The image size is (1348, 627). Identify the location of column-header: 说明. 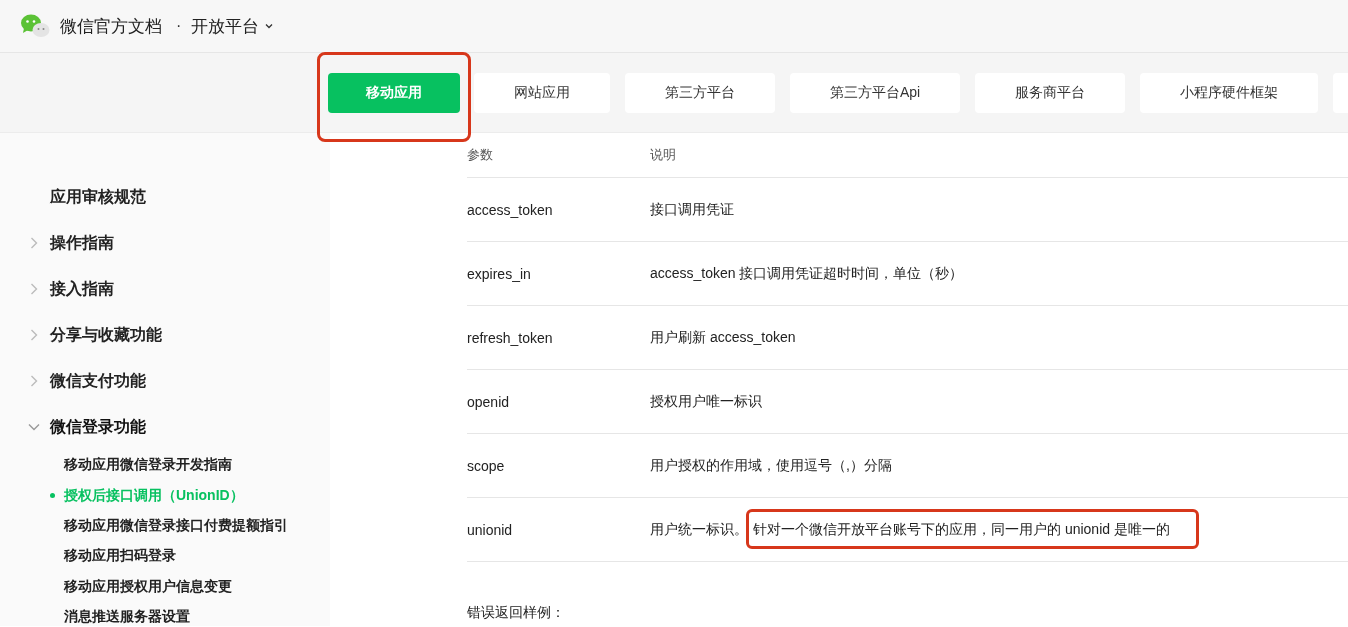
(999, 155).